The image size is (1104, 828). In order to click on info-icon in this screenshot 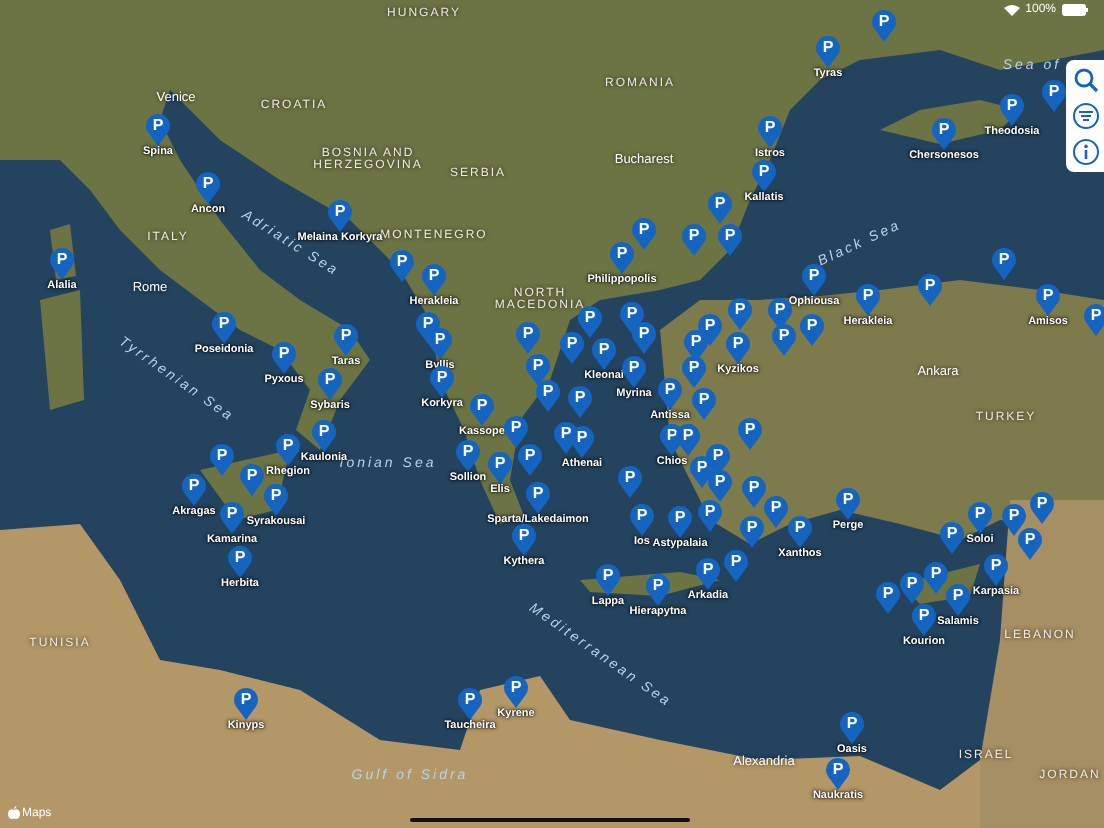, I will do `click(1085, 152)`.